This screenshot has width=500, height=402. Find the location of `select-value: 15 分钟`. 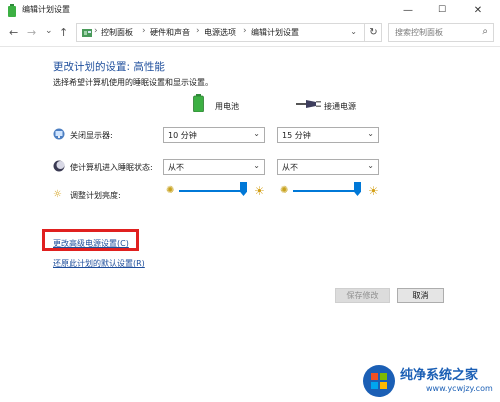

select-value: 15 分钟 is located at coordinates (296, 135).